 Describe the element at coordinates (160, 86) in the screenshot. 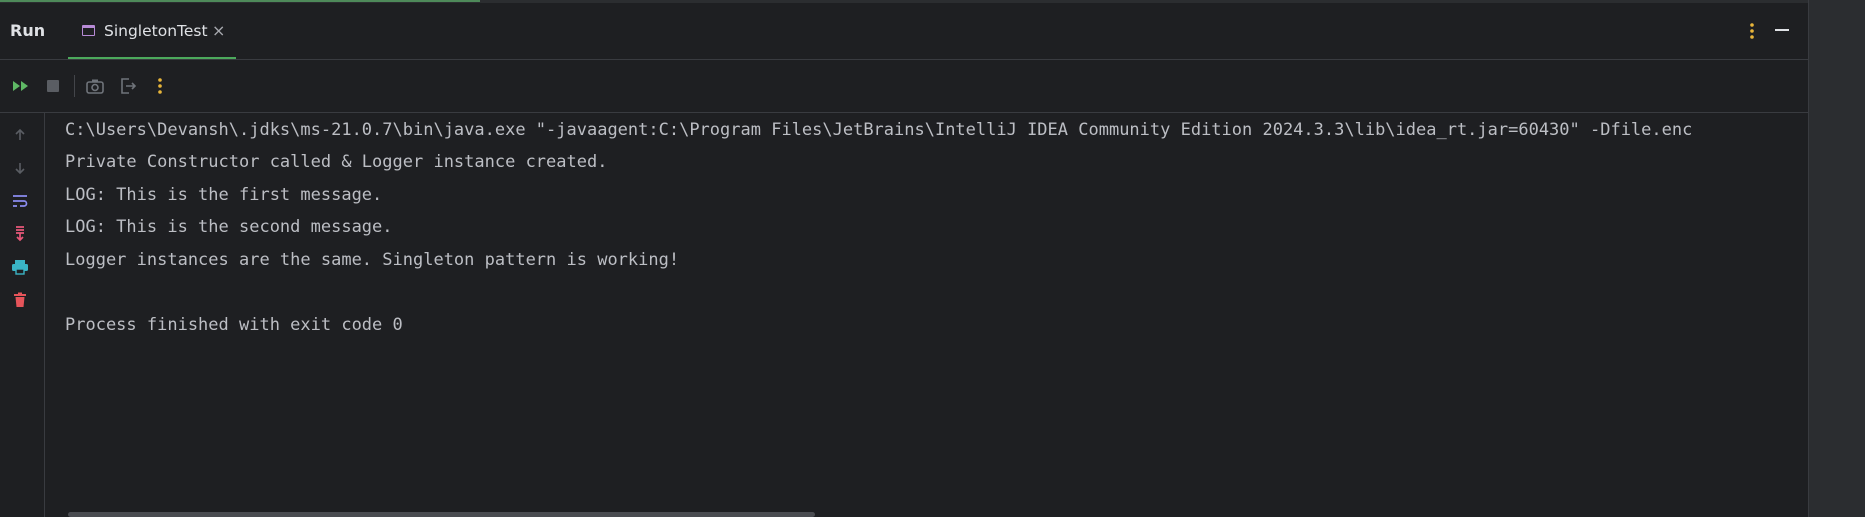

I see `more-actions-icon` at that location.